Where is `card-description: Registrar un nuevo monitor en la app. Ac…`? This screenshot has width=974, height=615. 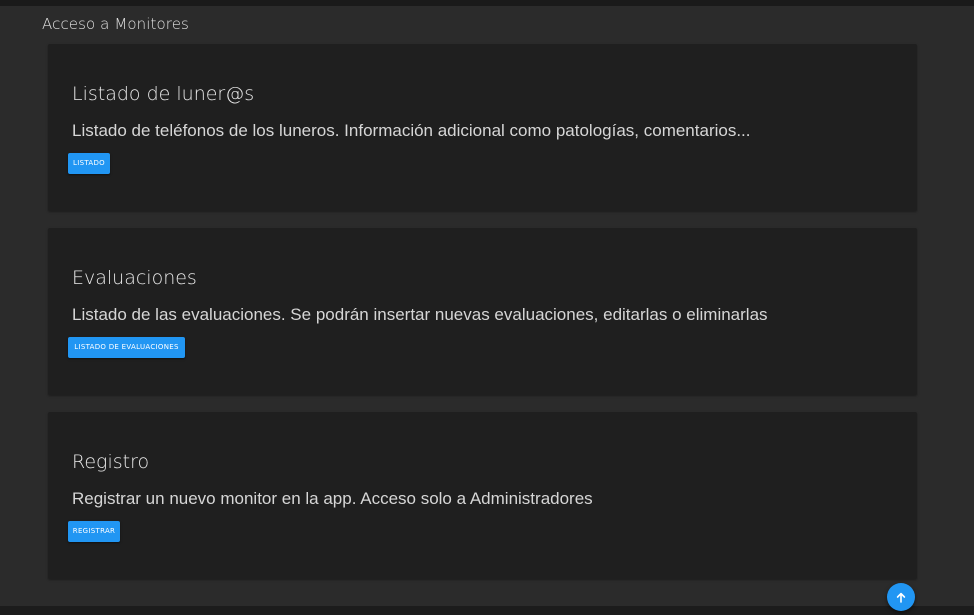
card-description: Registrar un nuevo monitor en la app. Ac… is located at coordinates (332, 498).